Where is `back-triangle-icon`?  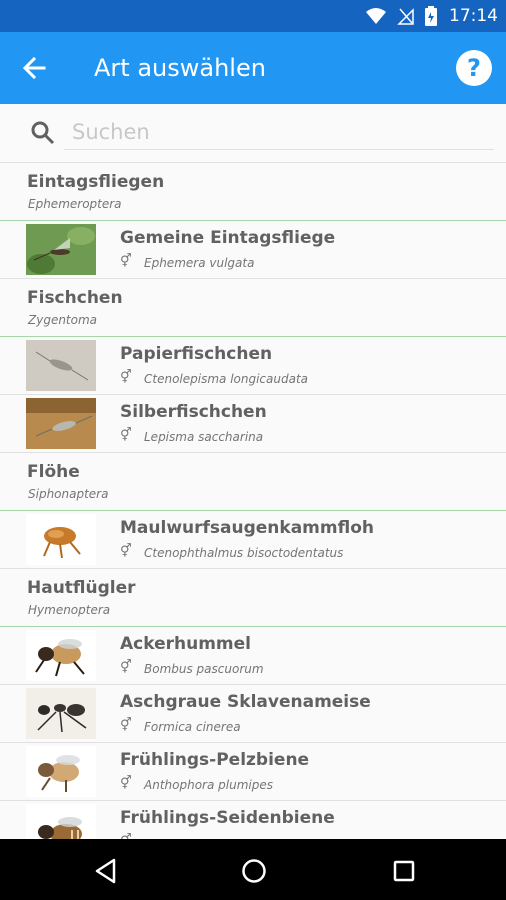
back-triangle-icon is located at coordinates (106, 871).